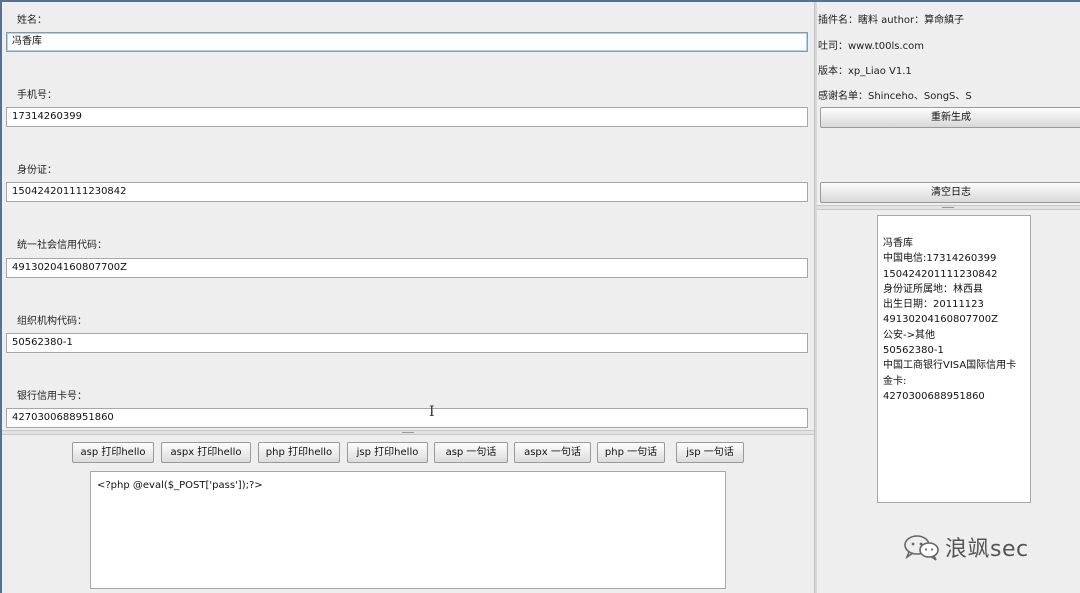  I want to click on aspx-hello-button: aspx 打印hello, so click(206, 452).